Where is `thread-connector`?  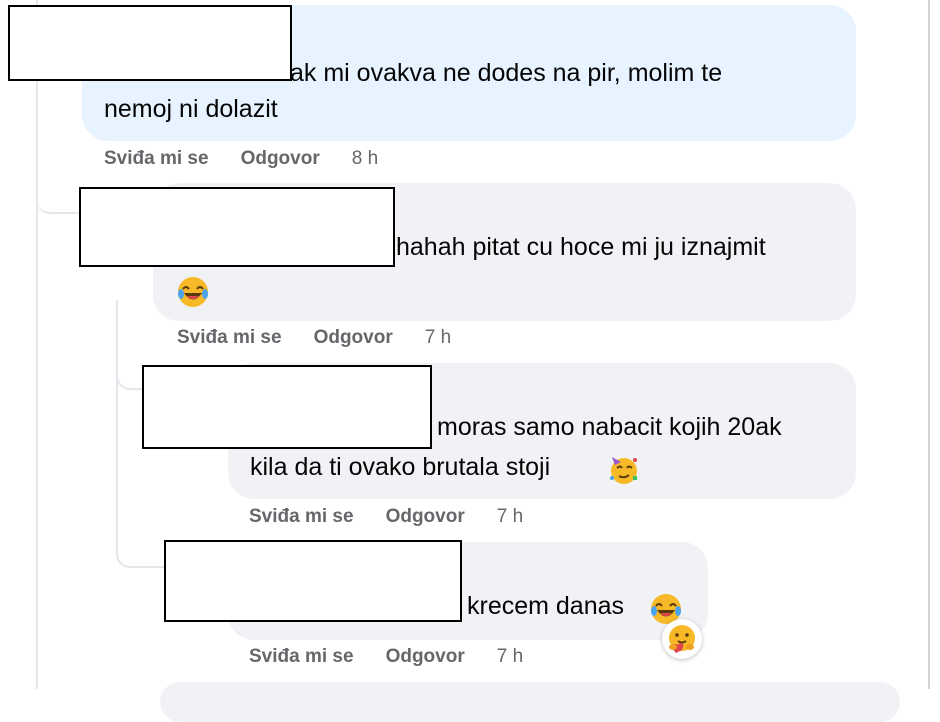
thread-connector is located at coordinates (58, 182).